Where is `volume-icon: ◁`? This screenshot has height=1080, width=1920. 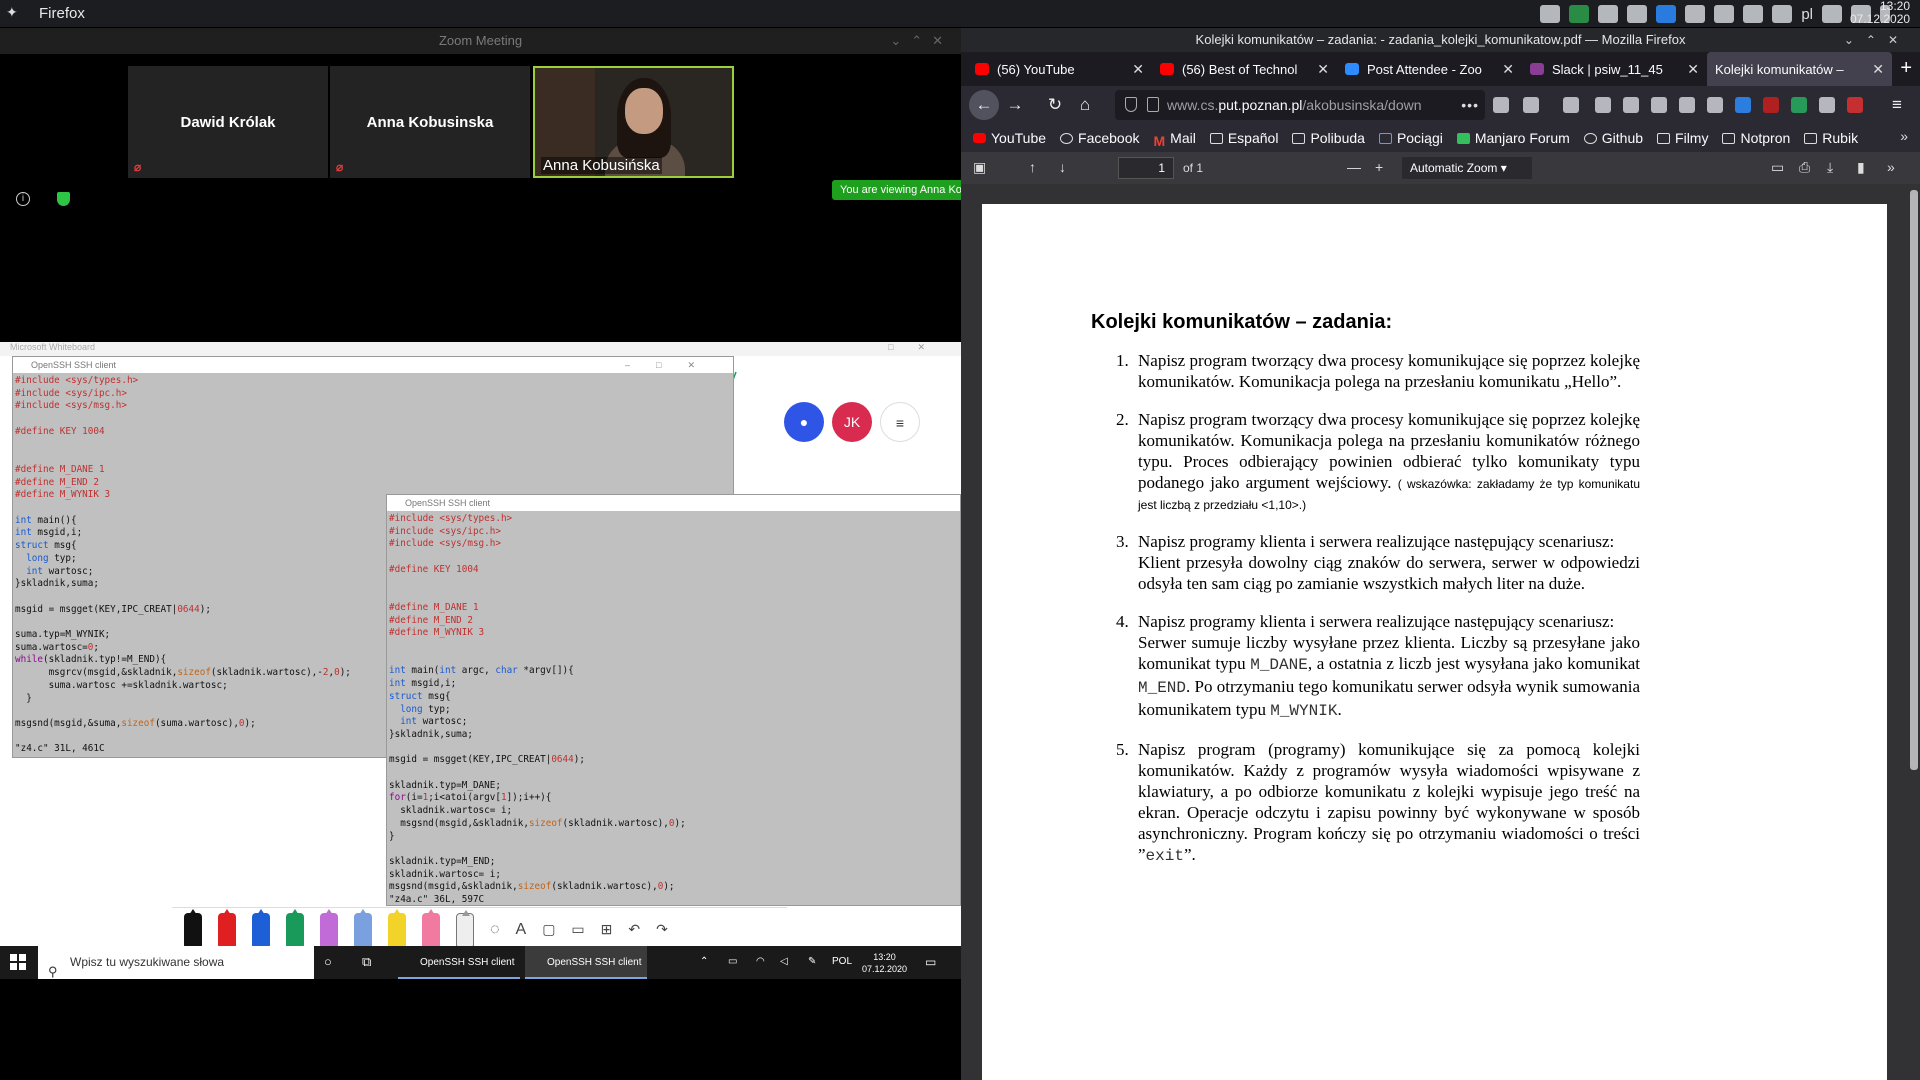 volume-icon: ◁ is located at coordinates (784, 961).